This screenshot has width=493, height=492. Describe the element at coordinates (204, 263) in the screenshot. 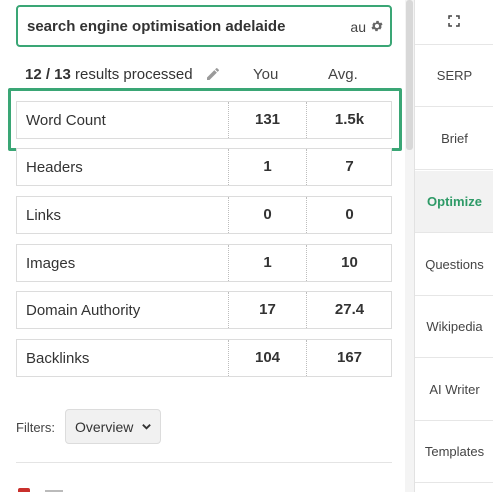

I see `metric-row-images: Images 1 10` at that location.